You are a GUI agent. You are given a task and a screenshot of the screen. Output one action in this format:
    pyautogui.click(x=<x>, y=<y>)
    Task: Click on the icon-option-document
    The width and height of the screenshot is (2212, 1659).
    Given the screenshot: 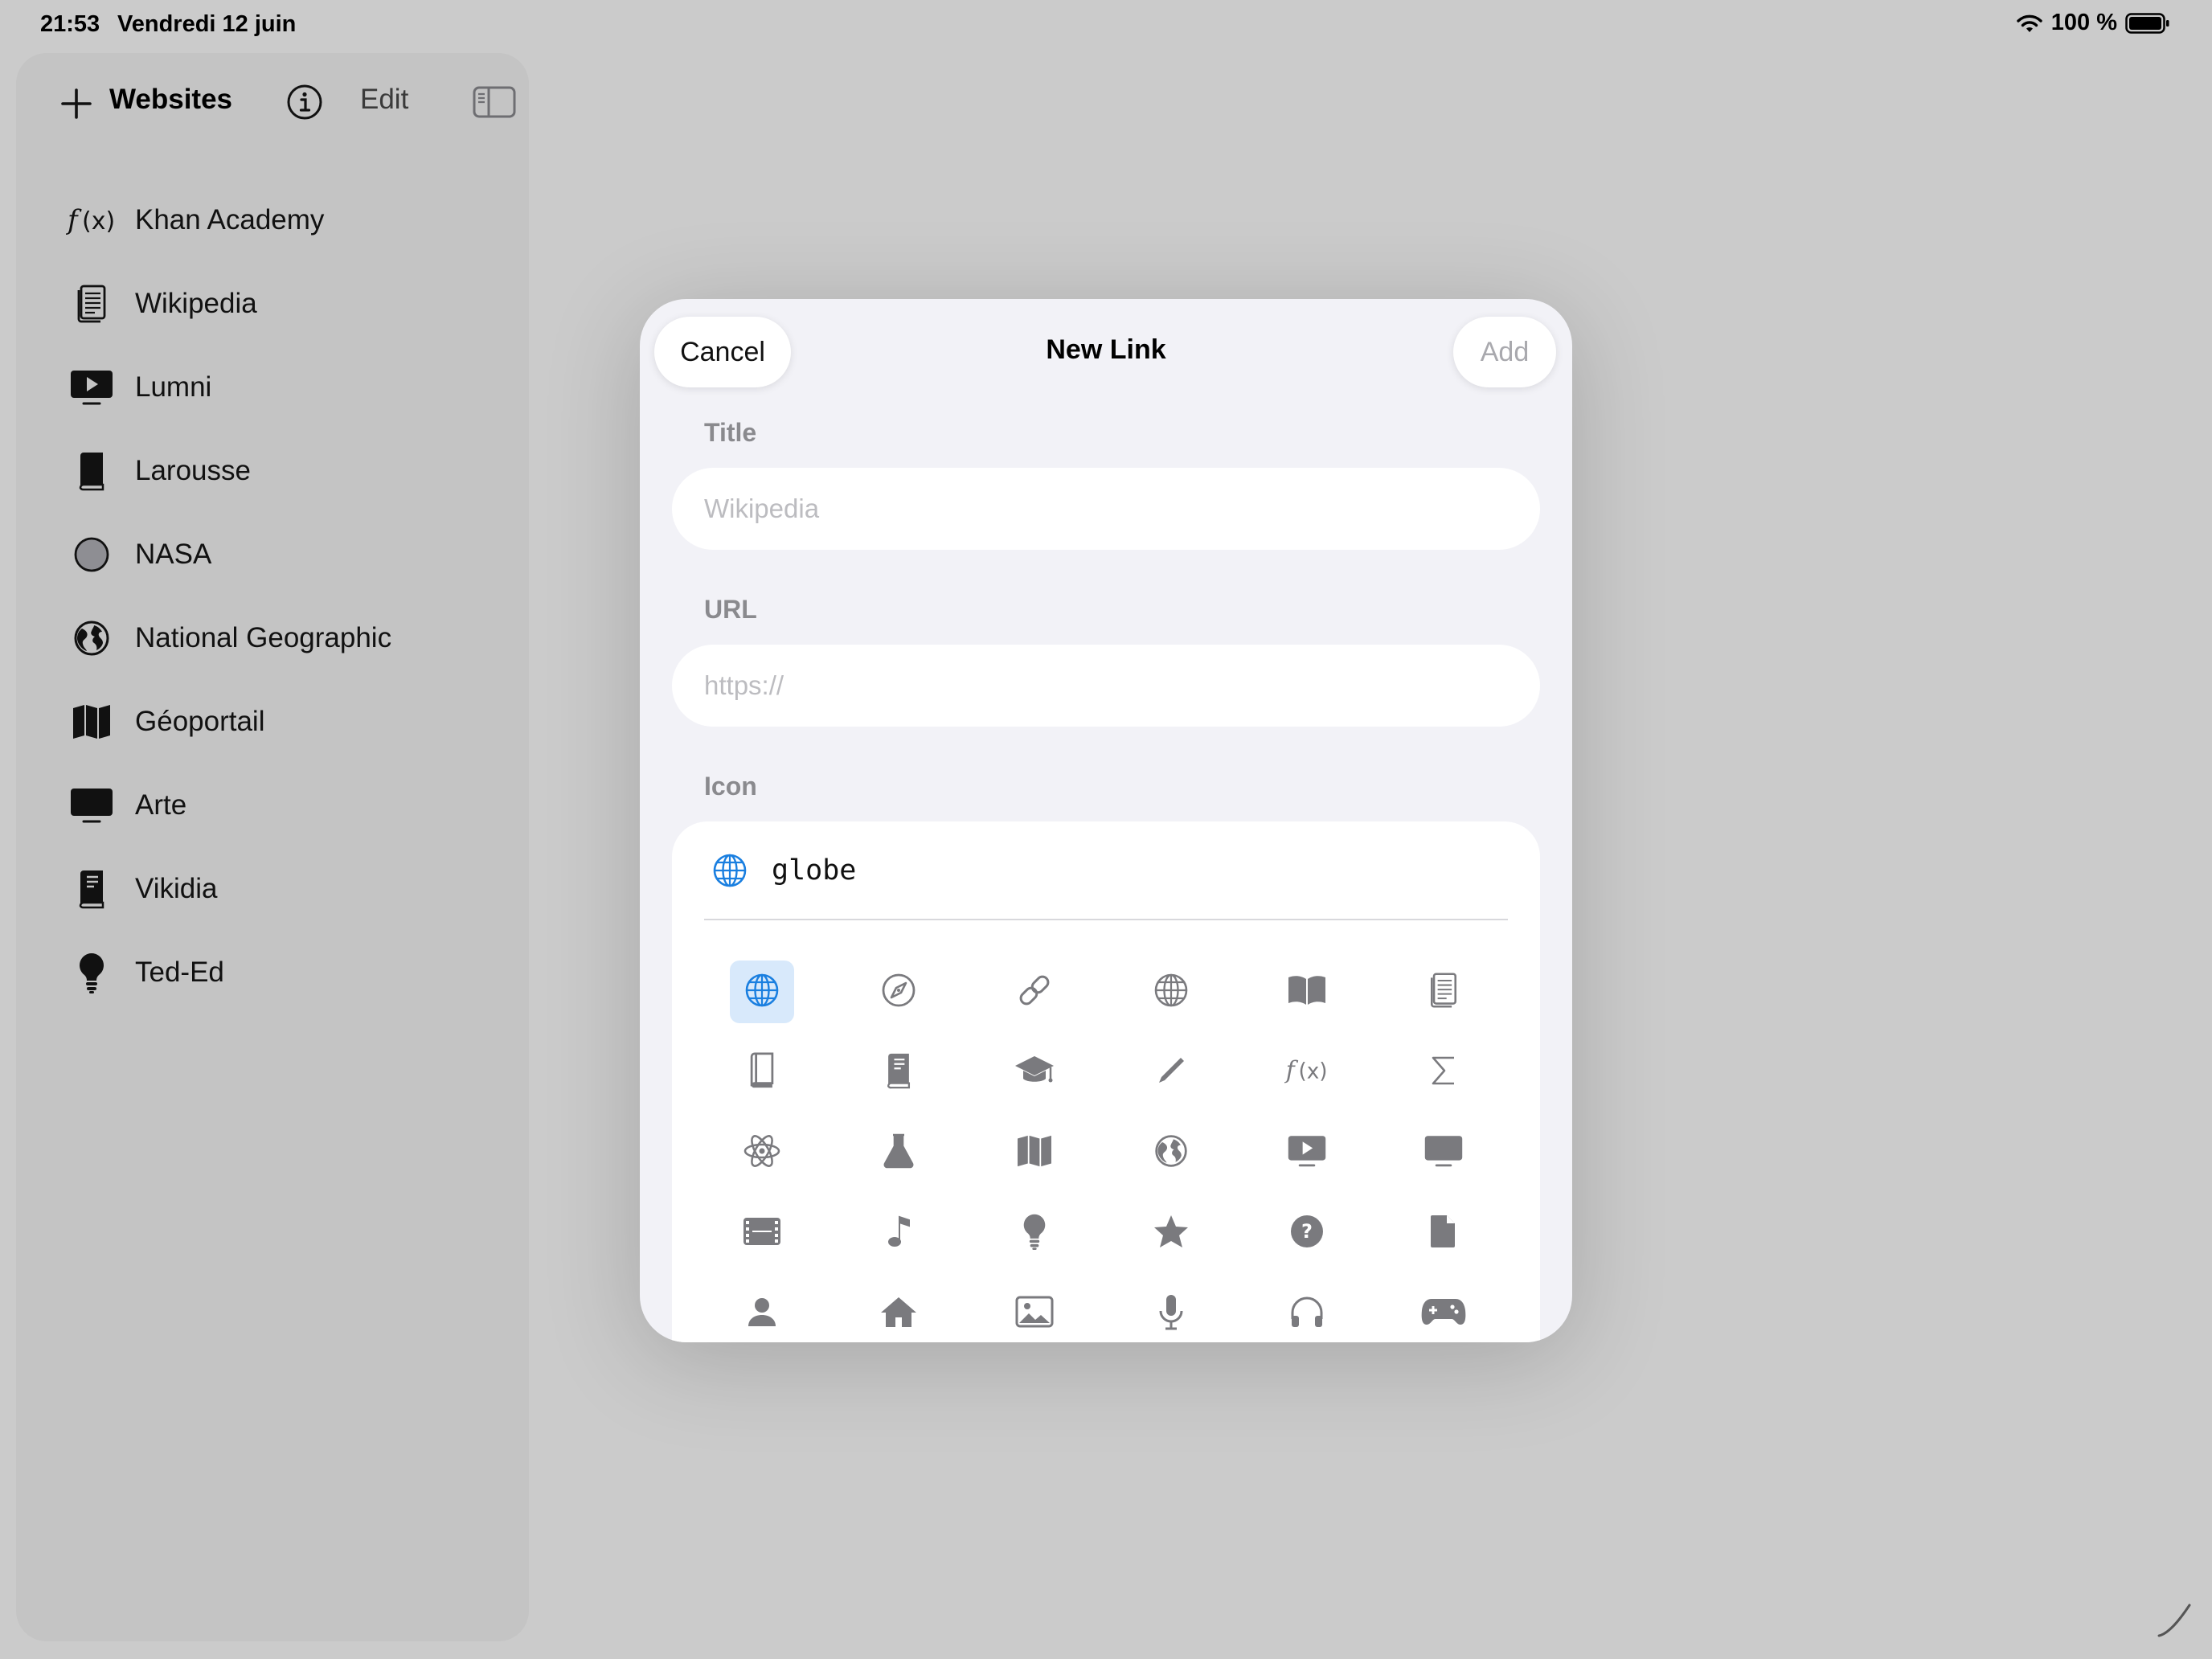 What is the action you would take?
    pyautogui.click(x=1479, y=992)
    